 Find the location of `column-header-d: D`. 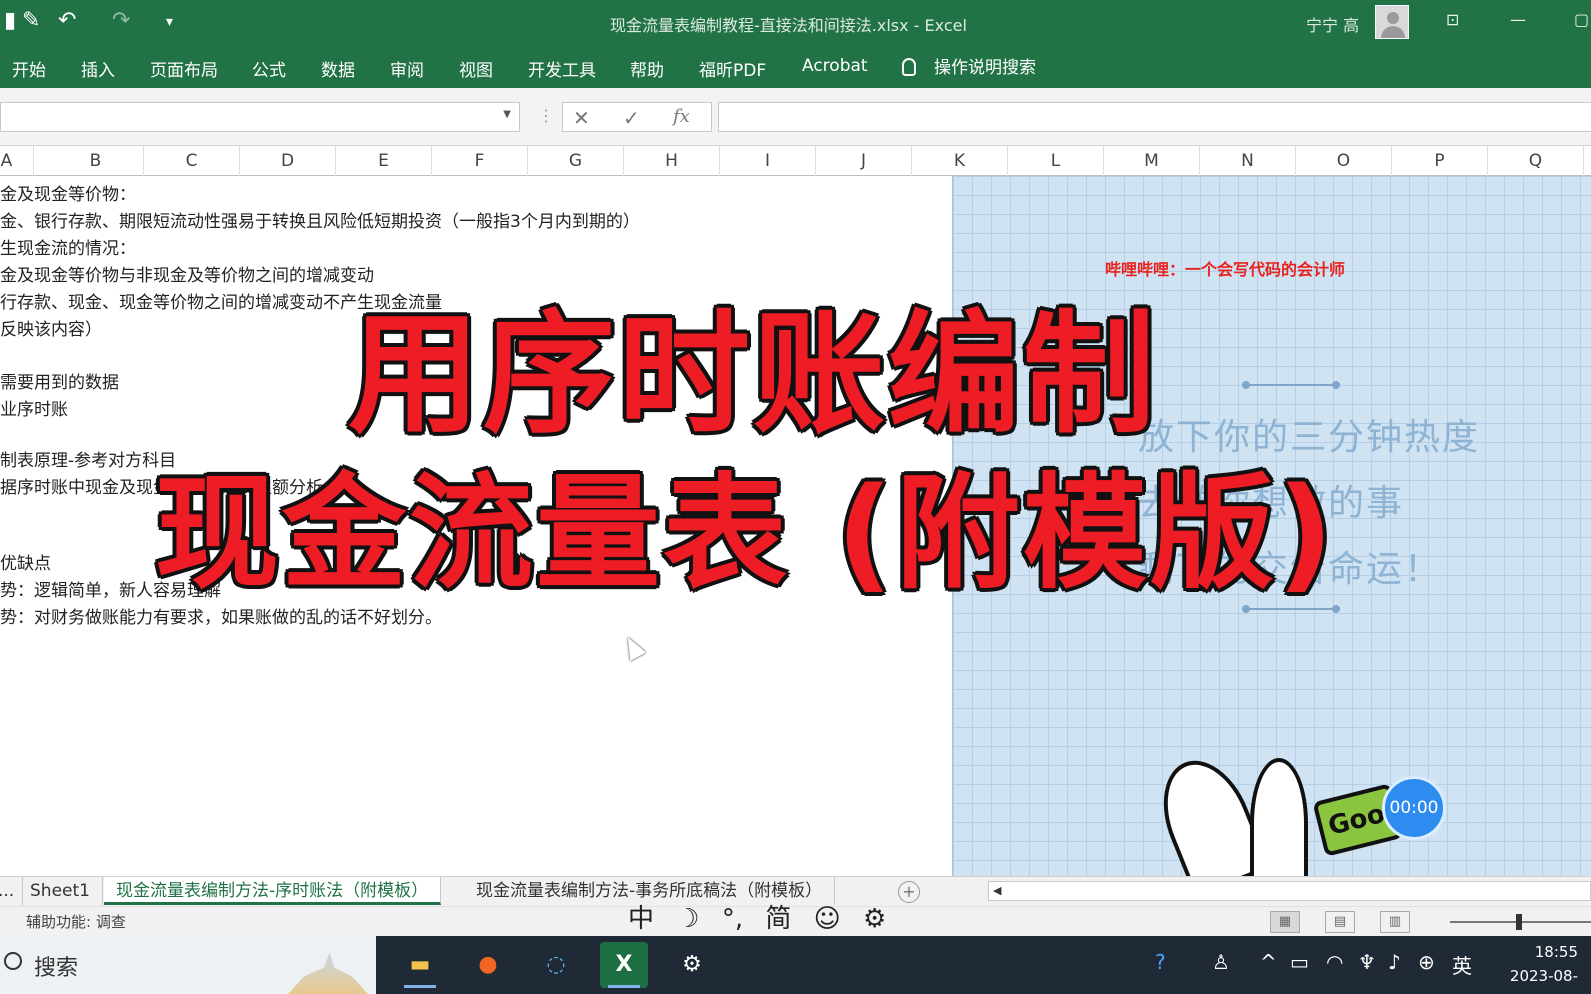

column-header-d: D is located at coordinates (288, 161).